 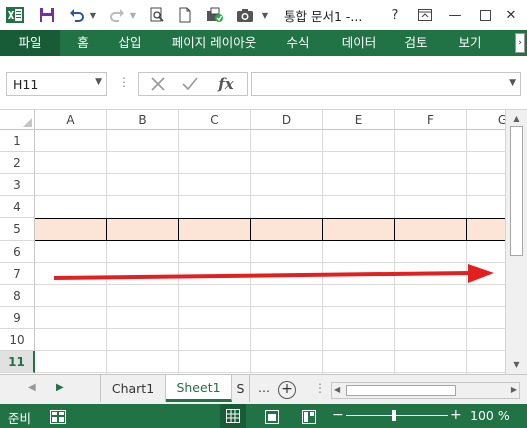 I want to click on sheet-tabs-bar: ◀ ▶ Chart1 Sheet1 S … + ⋮ ◀ ▶, so click(x=263, y=389).